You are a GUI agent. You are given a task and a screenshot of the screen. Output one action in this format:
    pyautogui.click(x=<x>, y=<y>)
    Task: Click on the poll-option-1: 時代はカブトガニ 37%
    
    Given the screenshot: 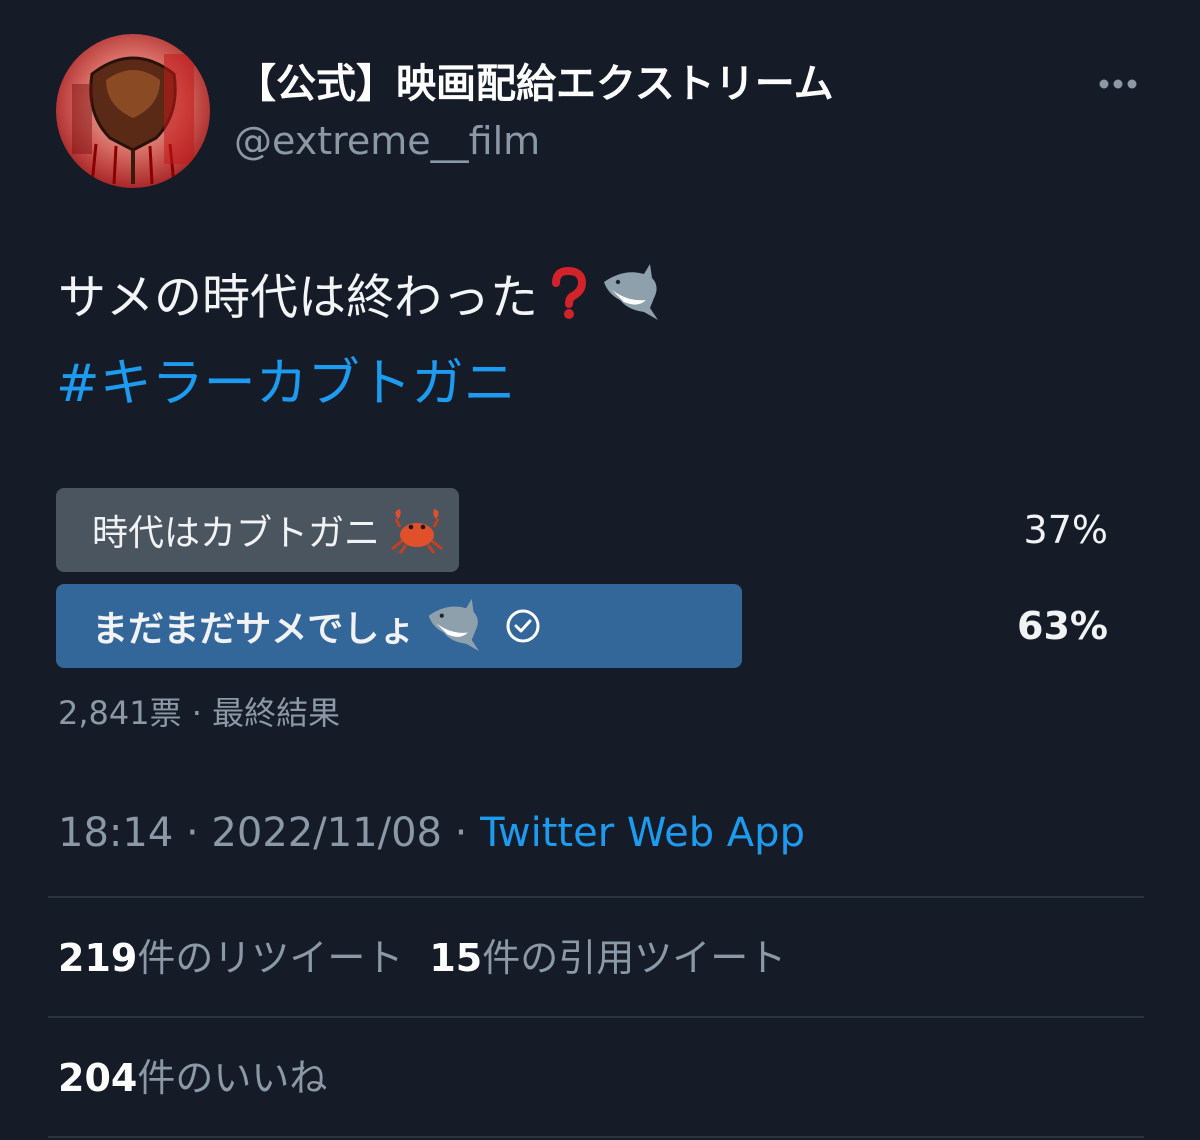 What is the action you would take?
    pyautogui.click(x=601, y=530)
    